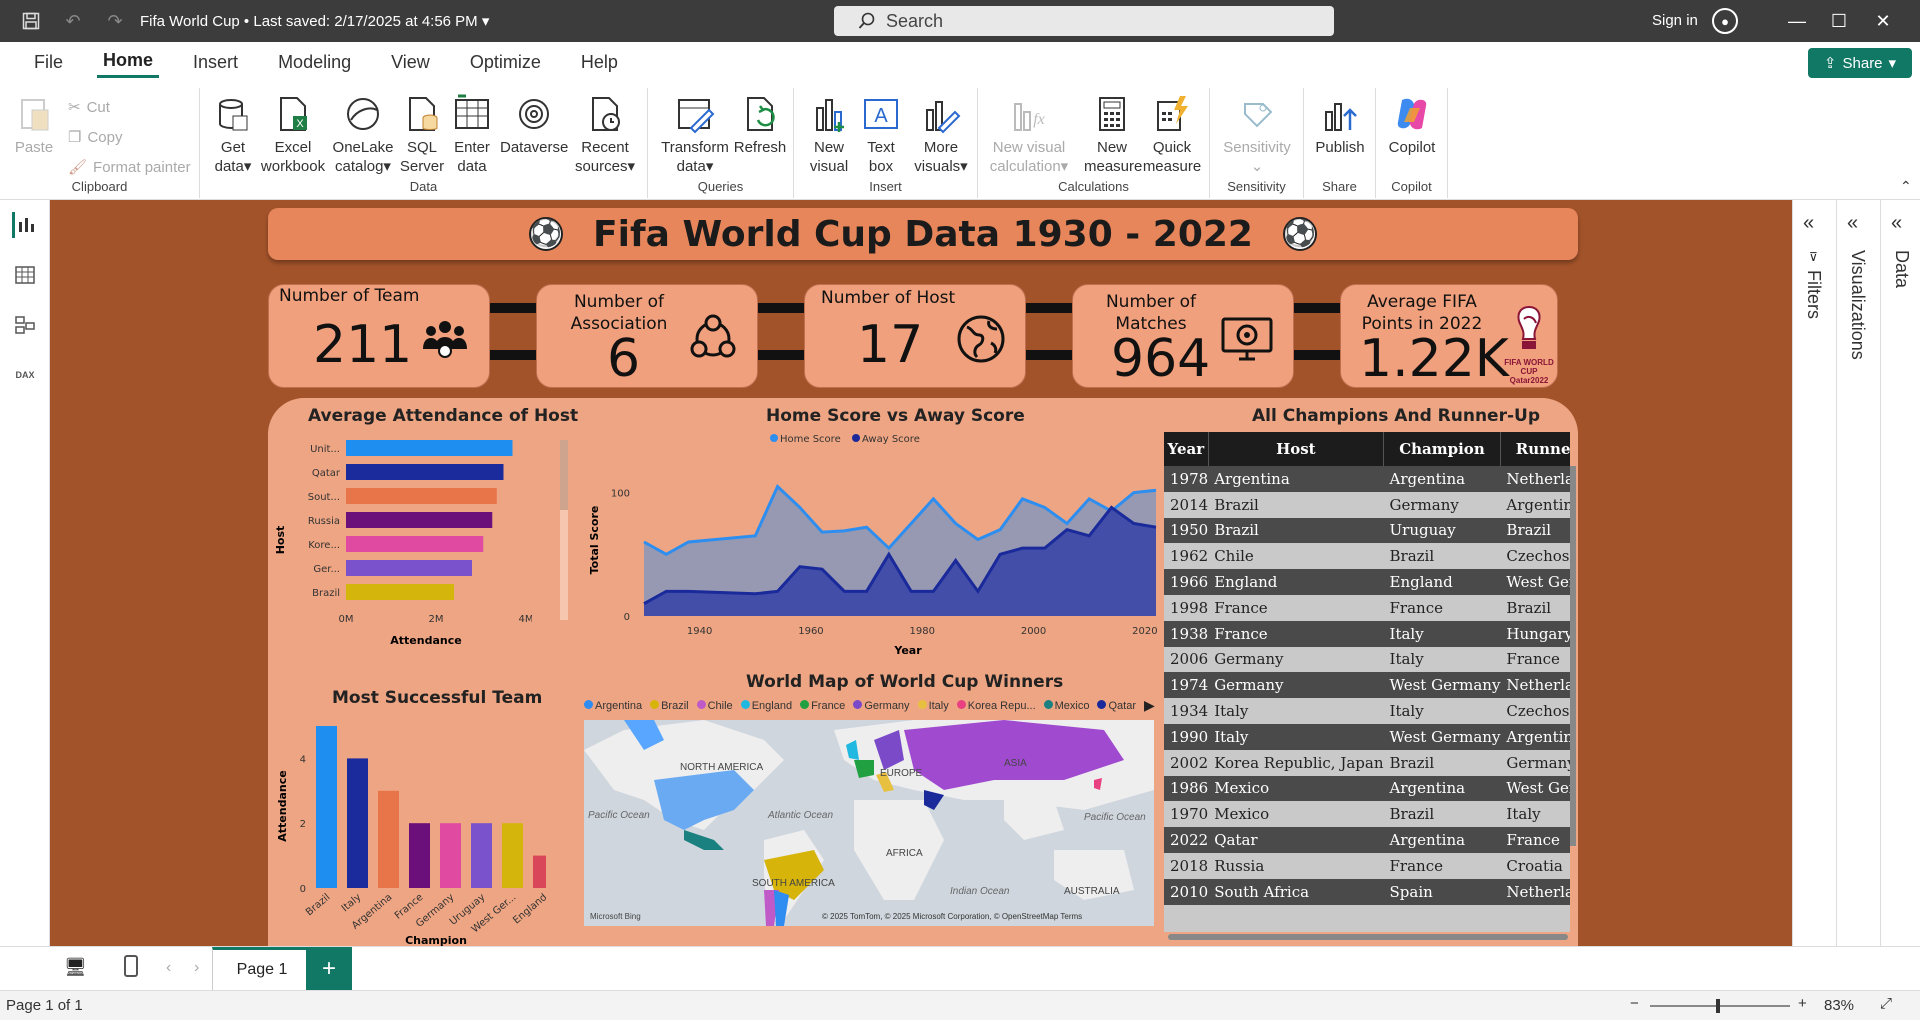 The width and height of the screenshot is (1920, 1020). What do you see at coordinates (1412, 125) in the screenshot?
I see `copilot-button: Copilot` at bounding box center [1412, 125].